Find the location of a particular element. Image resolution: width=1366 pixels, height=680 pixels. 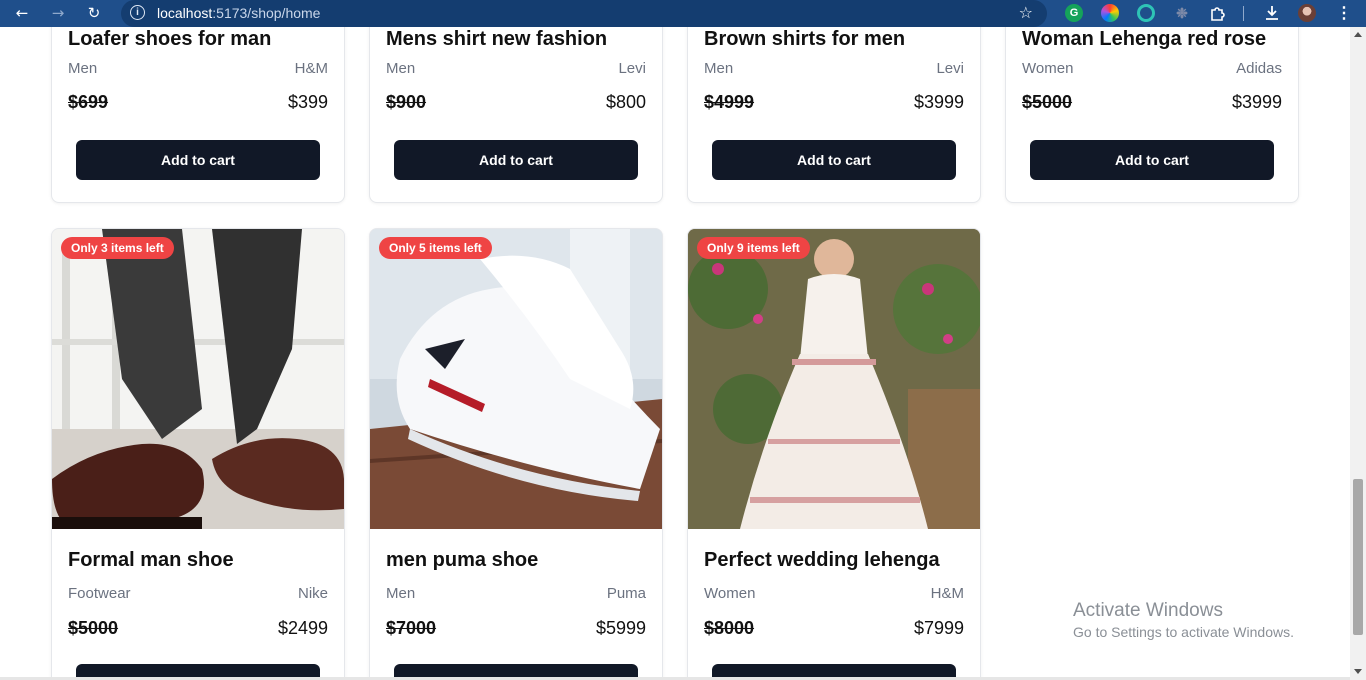

browser-toolbar: ← → ↻ i localhost:5173/shop/home ☆ G ❉ ⋮ is located at coordinates (683, 13).